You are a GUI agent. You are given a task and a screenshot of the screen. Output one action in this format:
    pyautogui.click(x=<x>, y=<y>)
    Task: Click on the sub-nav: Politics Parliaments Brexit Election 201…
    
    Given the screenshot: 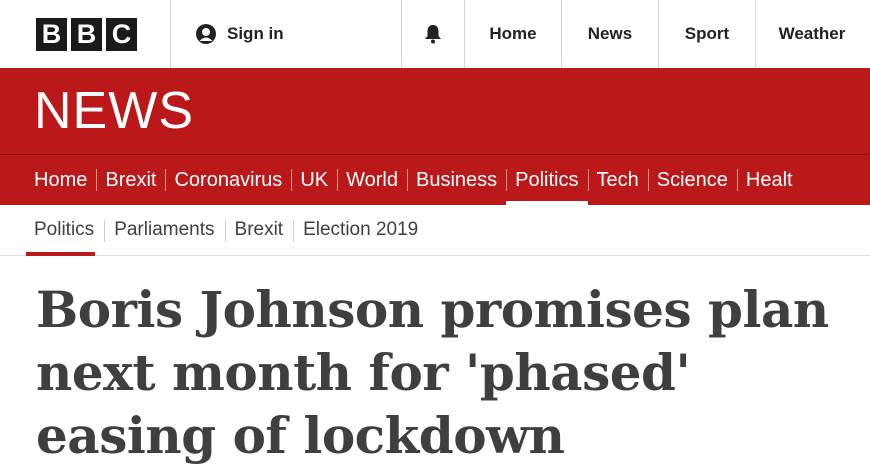 What is the action you would take?
    pyautogui.click(x=435, y=230)
    